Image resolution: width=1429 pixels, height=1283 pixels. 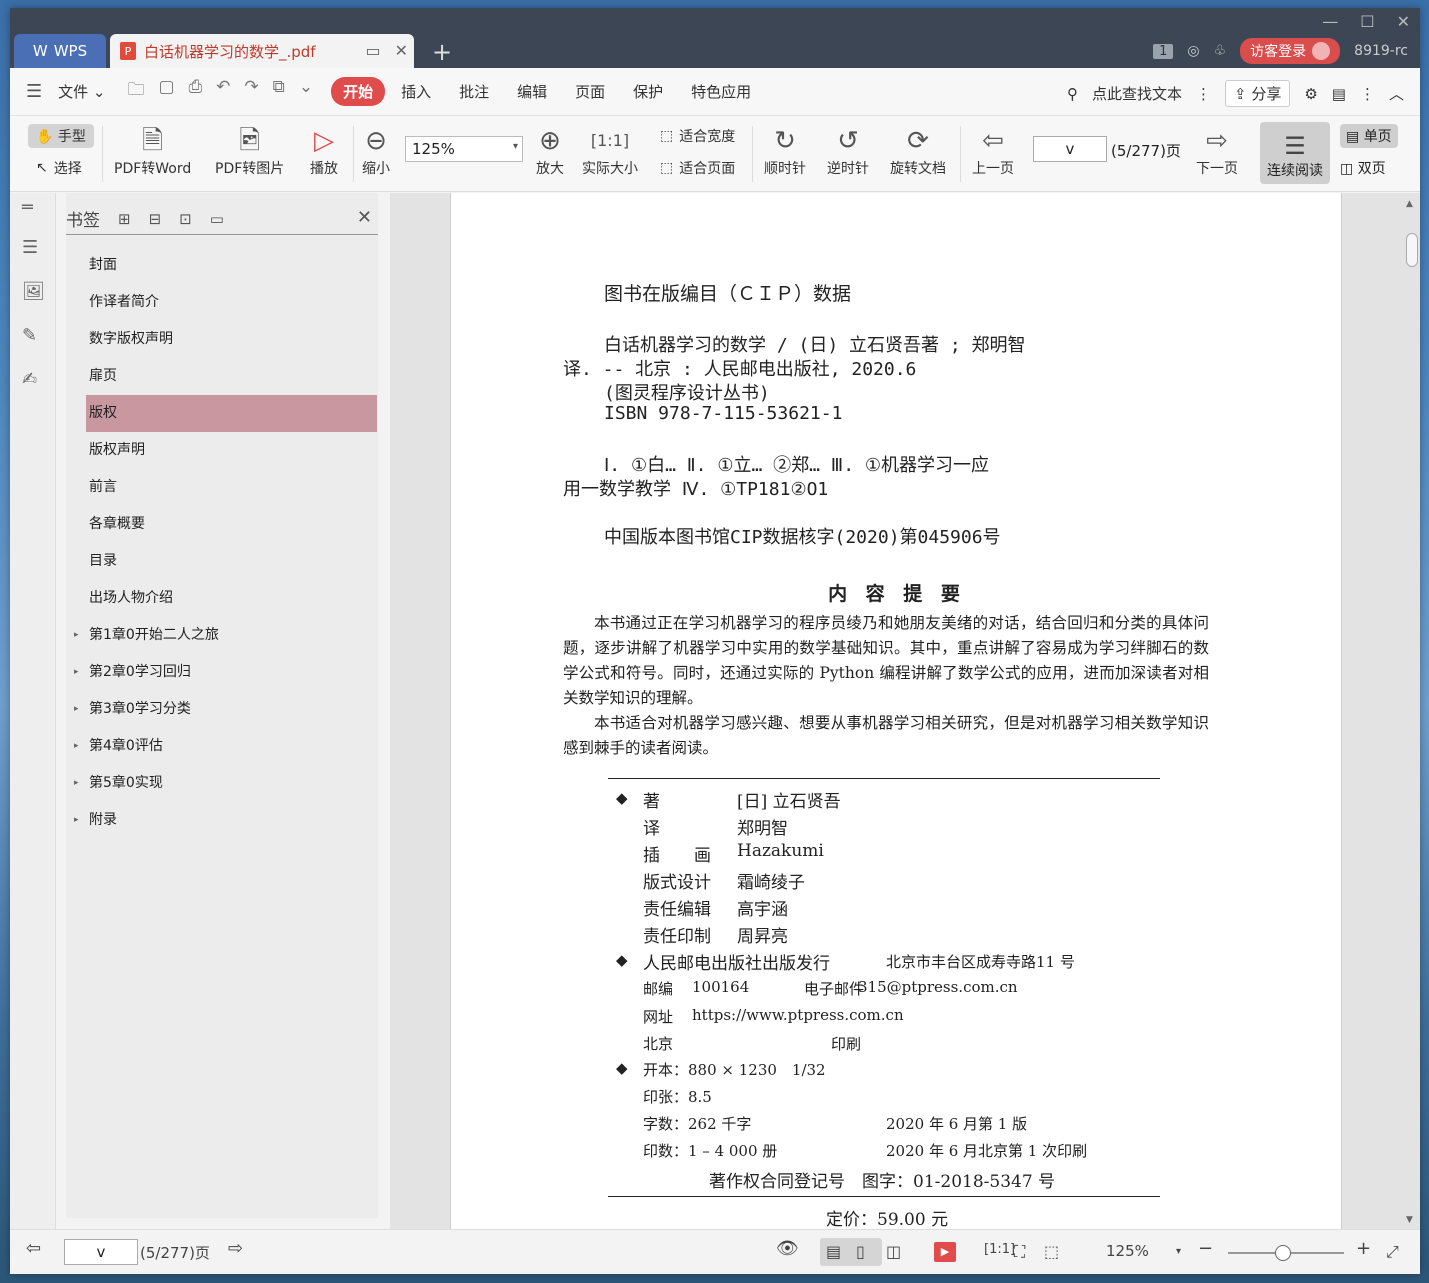 I want to click on zoom-minus-icon: −, so click(x=1205, y=1248).